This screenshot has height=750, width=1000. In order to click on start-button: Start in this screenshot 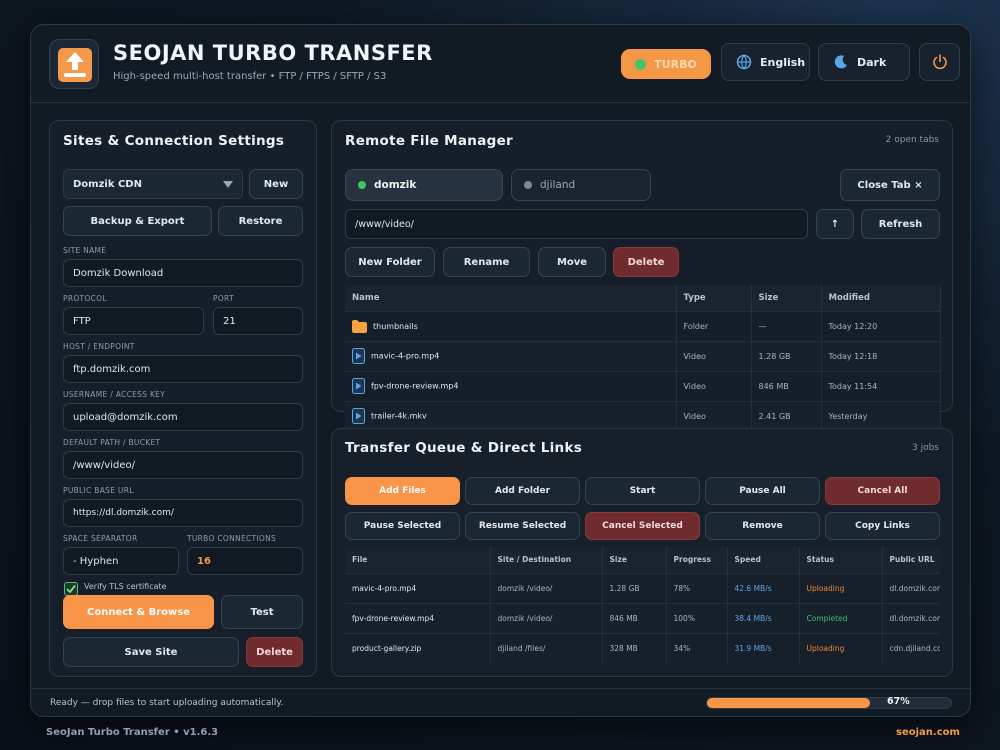, I will do `click(642, 491)`.